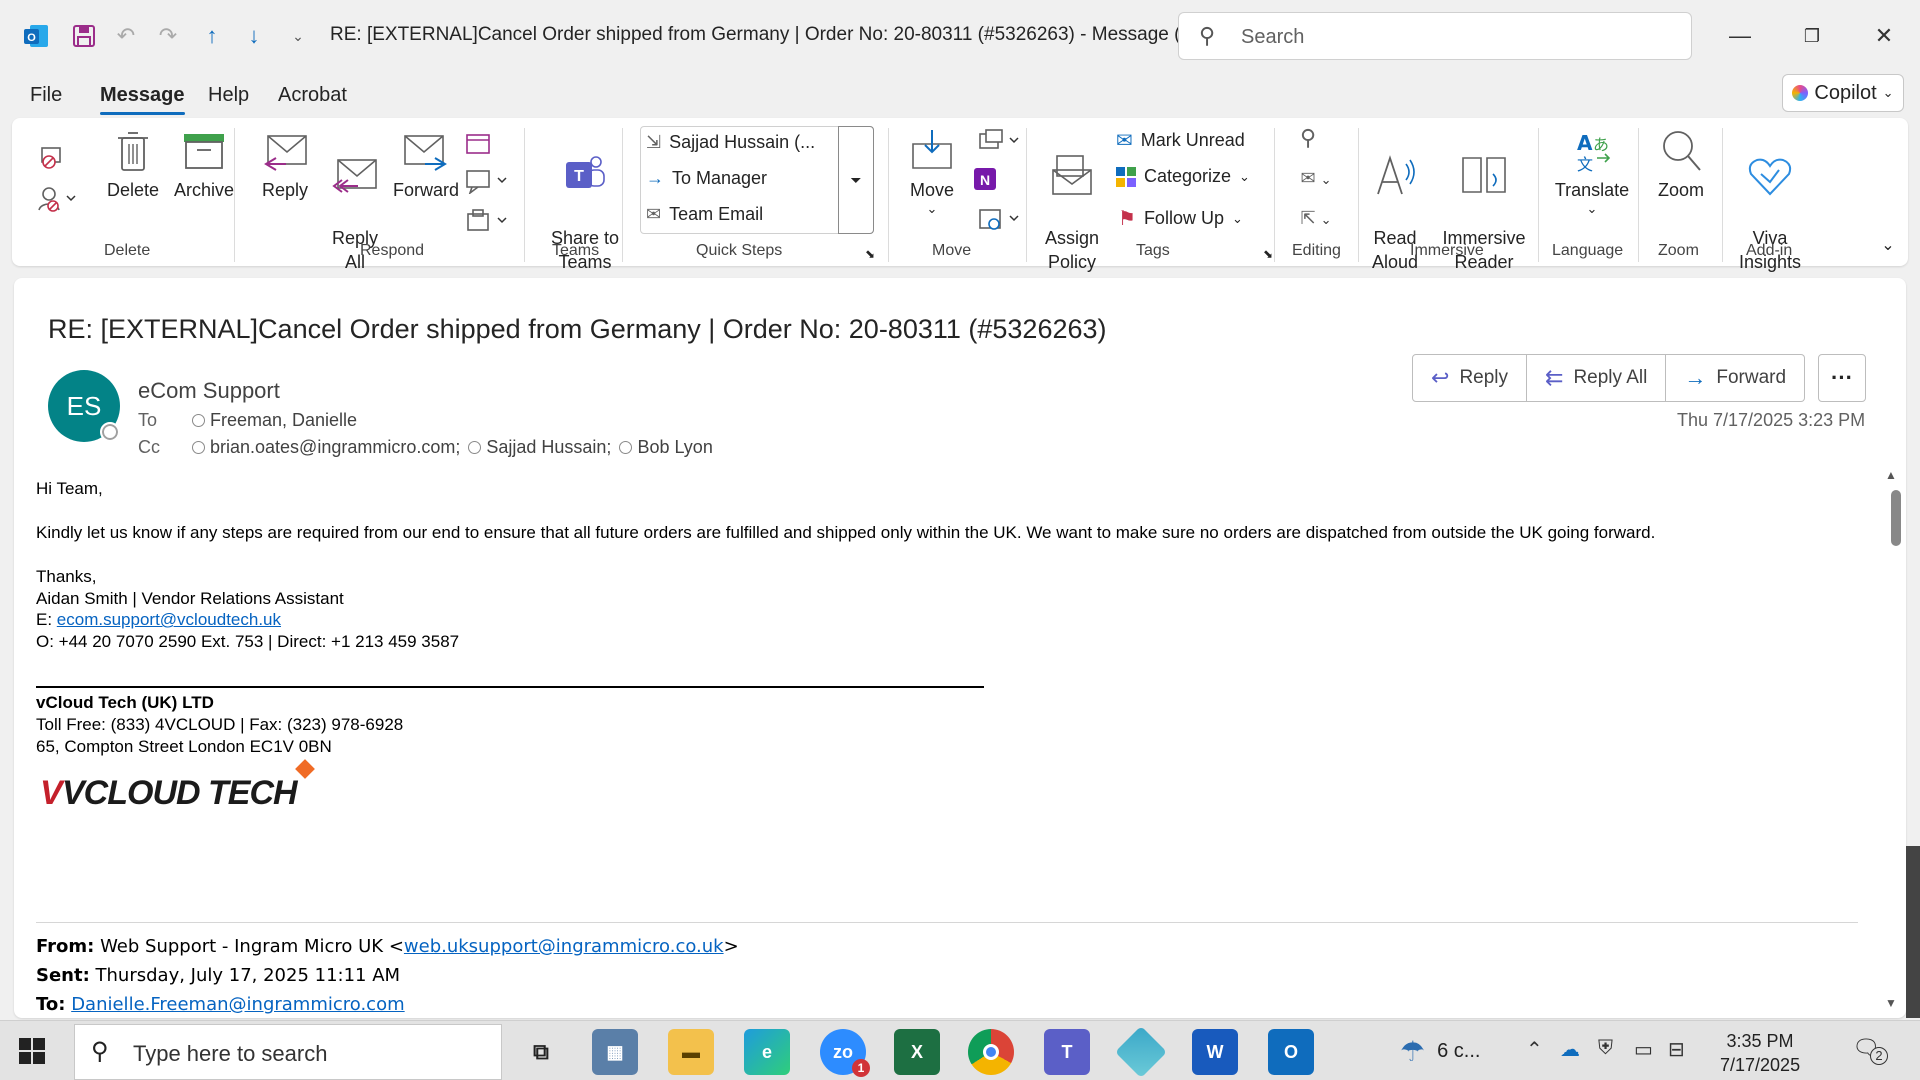 The width and height of the screenshot is (1920, 1080). What do you see at coordinates (228, 95) in the screenshot?
I see `tab-help: Help` at bounding box center [228, 95].